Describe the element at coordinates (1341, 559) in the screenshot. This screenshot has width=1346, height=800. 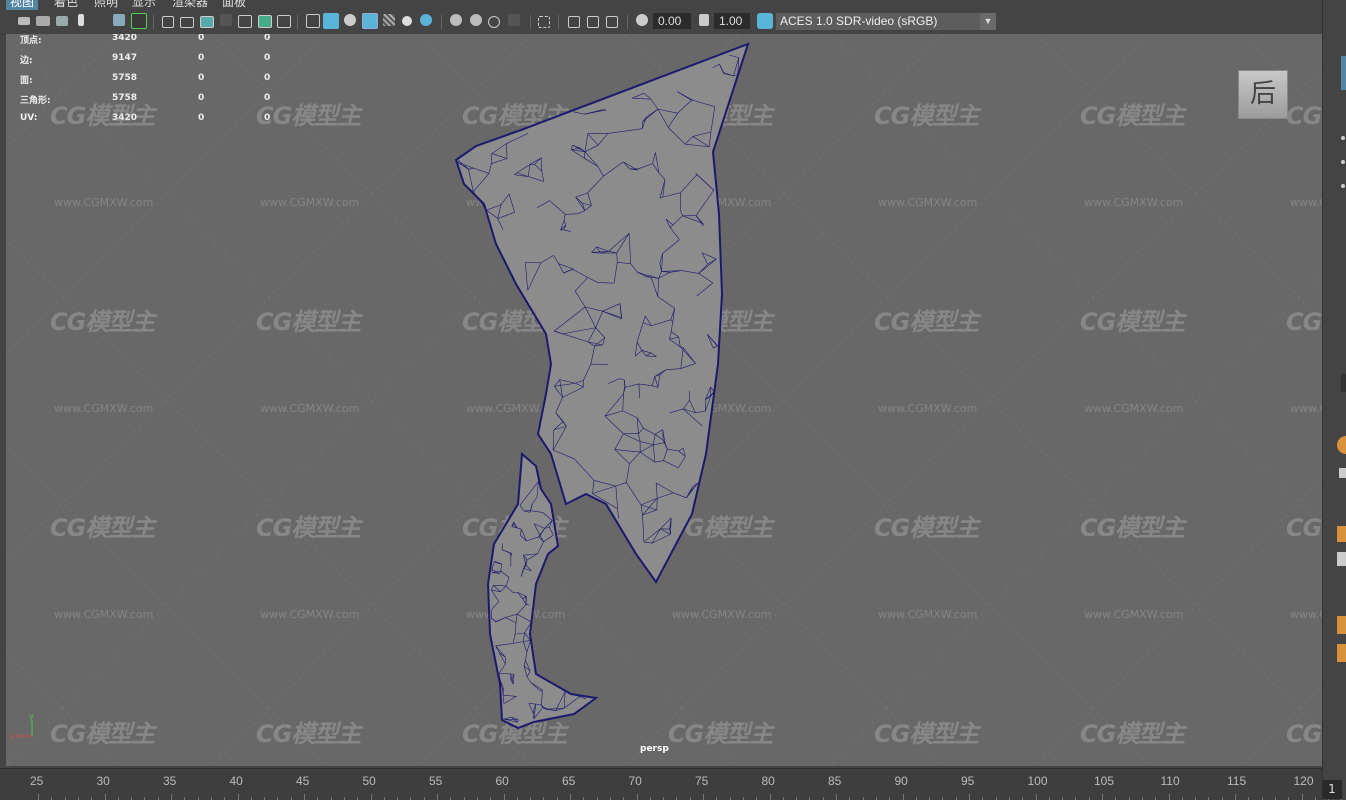
I see `layers-icon` at that location.